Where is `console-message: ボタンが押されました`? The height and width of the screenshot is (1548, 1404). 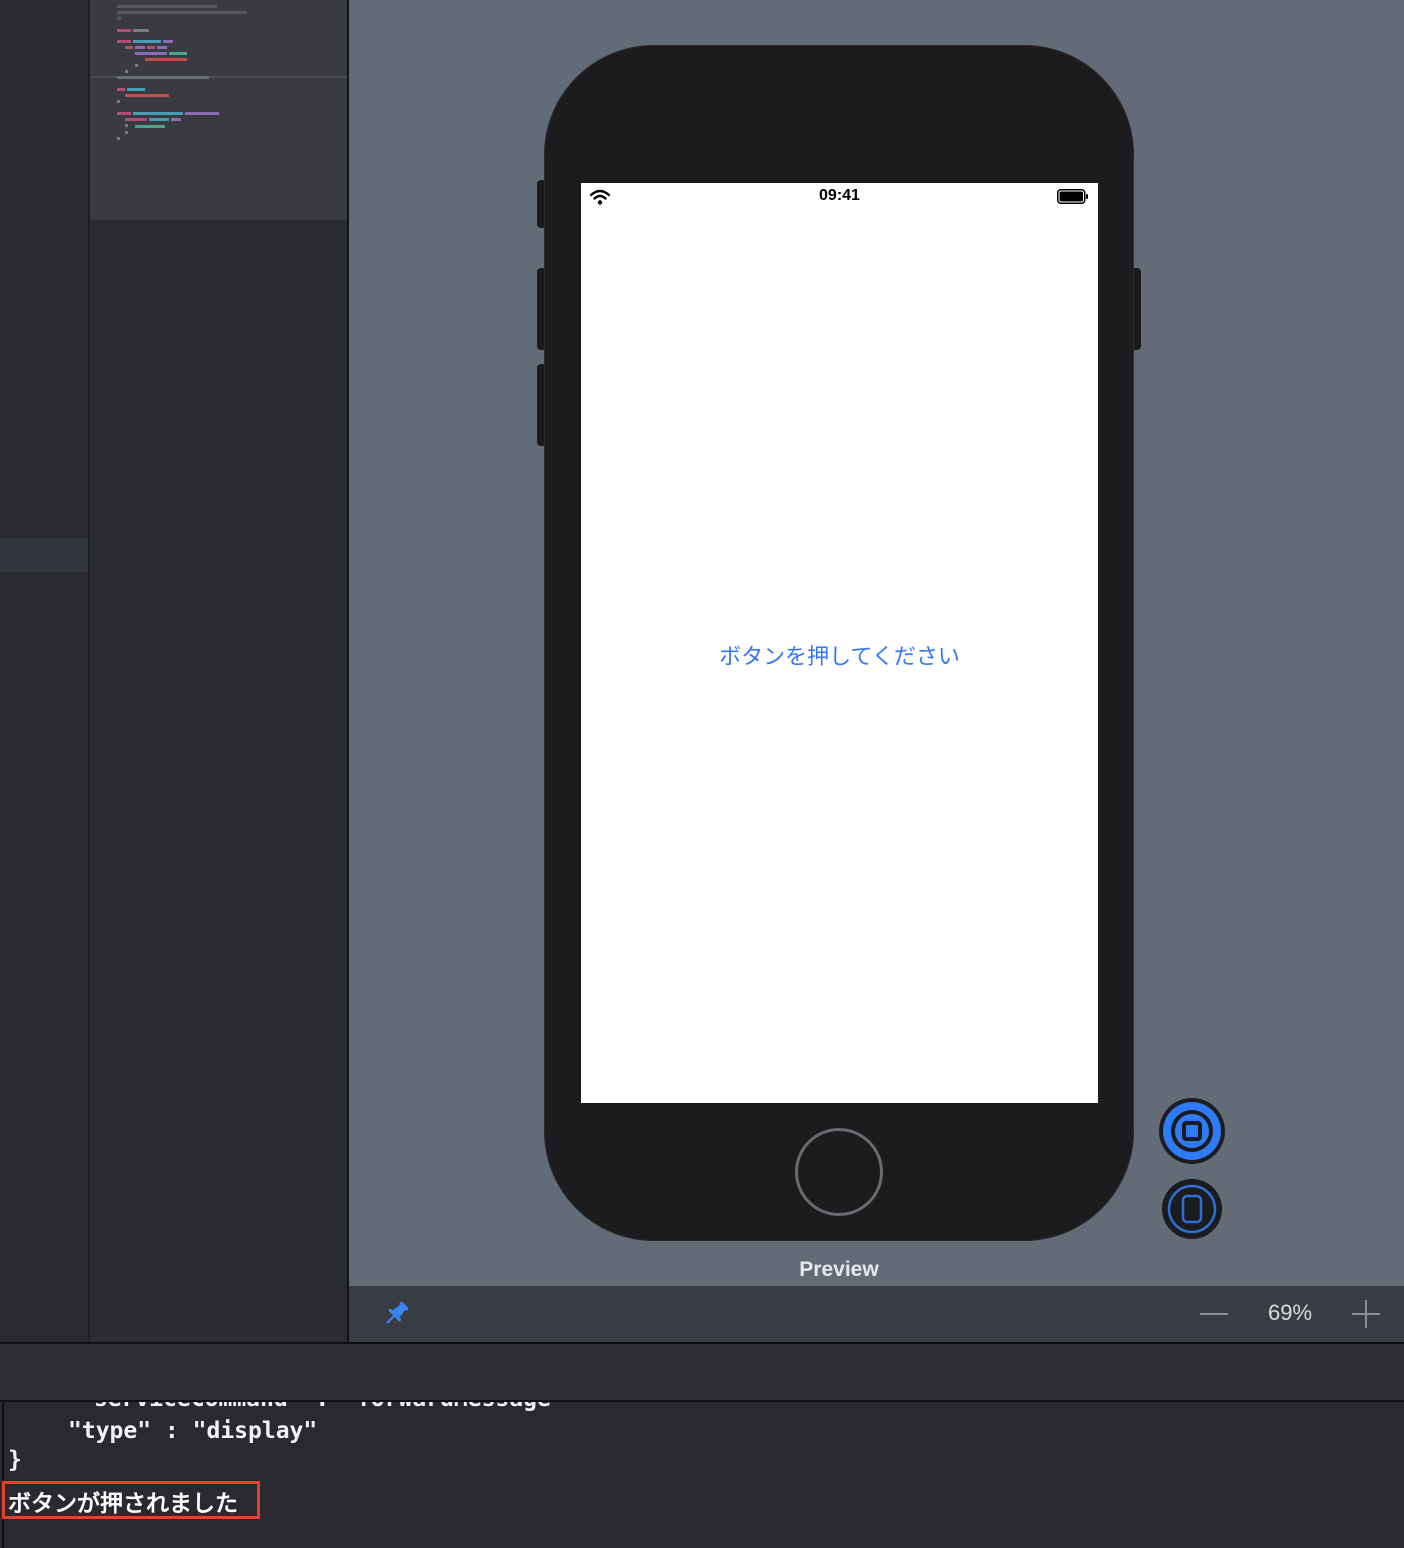 console-message: ボタンが押されました is located at coordinates (123, 1504).